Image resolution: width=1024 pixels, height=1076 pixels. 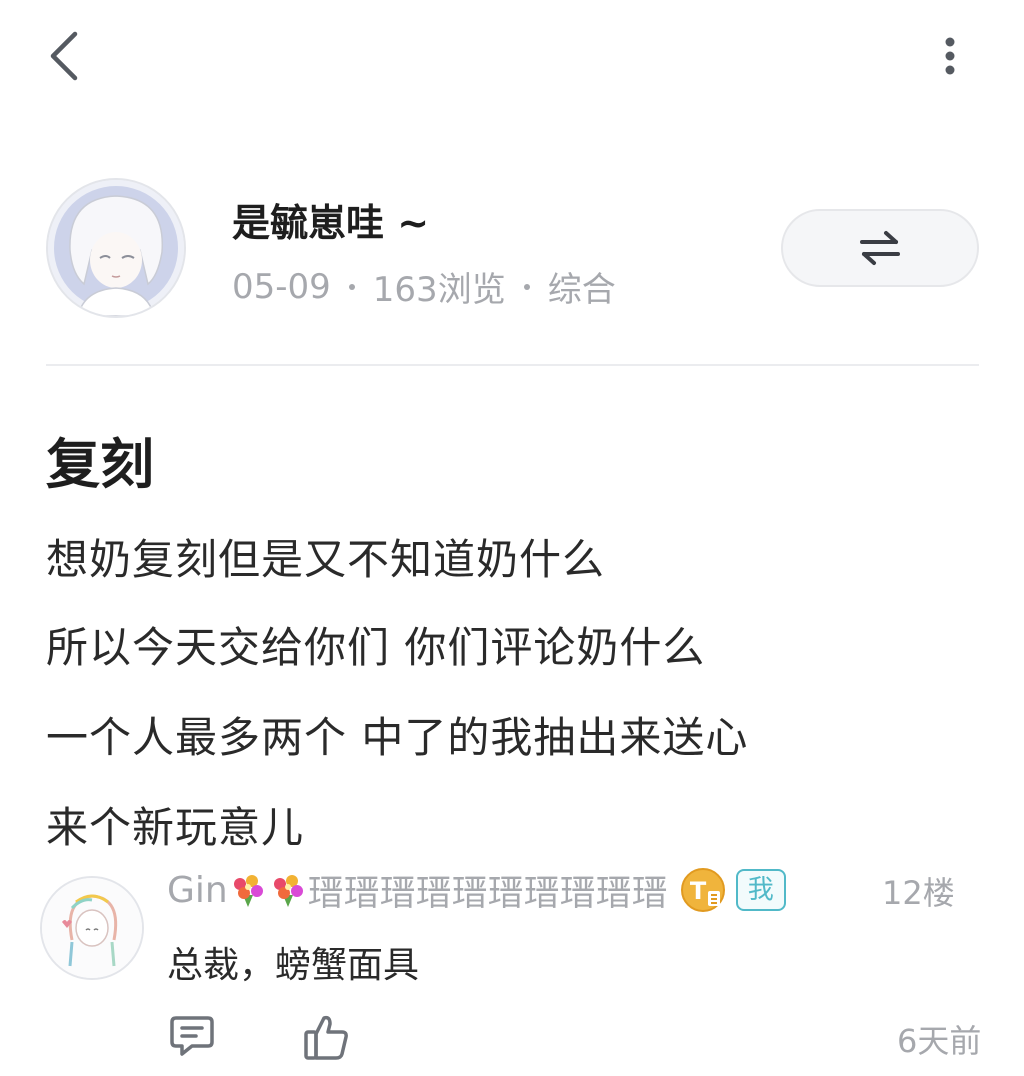 I want to click on post-date: 05-09, so click(x=281, y=286).